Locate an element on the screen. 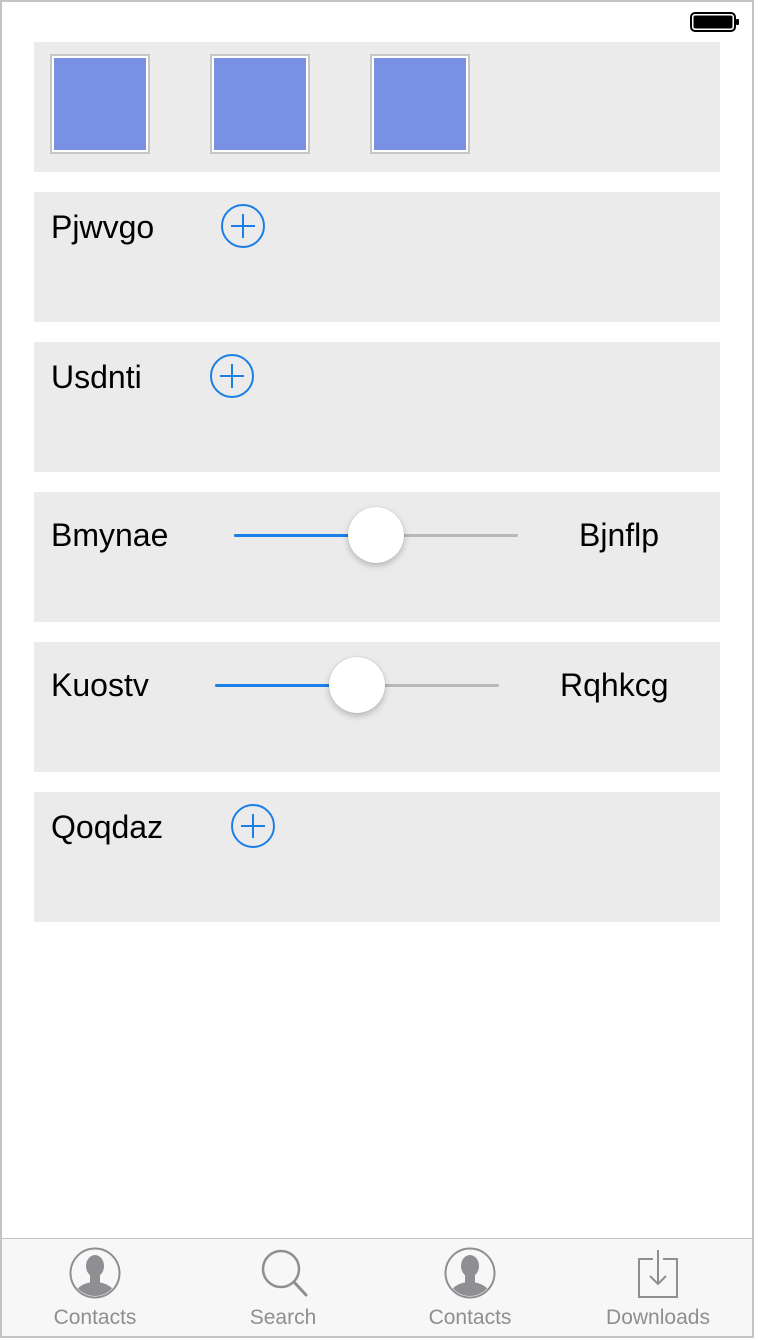  tab-contacts-2: Contacts is located at coordinates (470, 1288).